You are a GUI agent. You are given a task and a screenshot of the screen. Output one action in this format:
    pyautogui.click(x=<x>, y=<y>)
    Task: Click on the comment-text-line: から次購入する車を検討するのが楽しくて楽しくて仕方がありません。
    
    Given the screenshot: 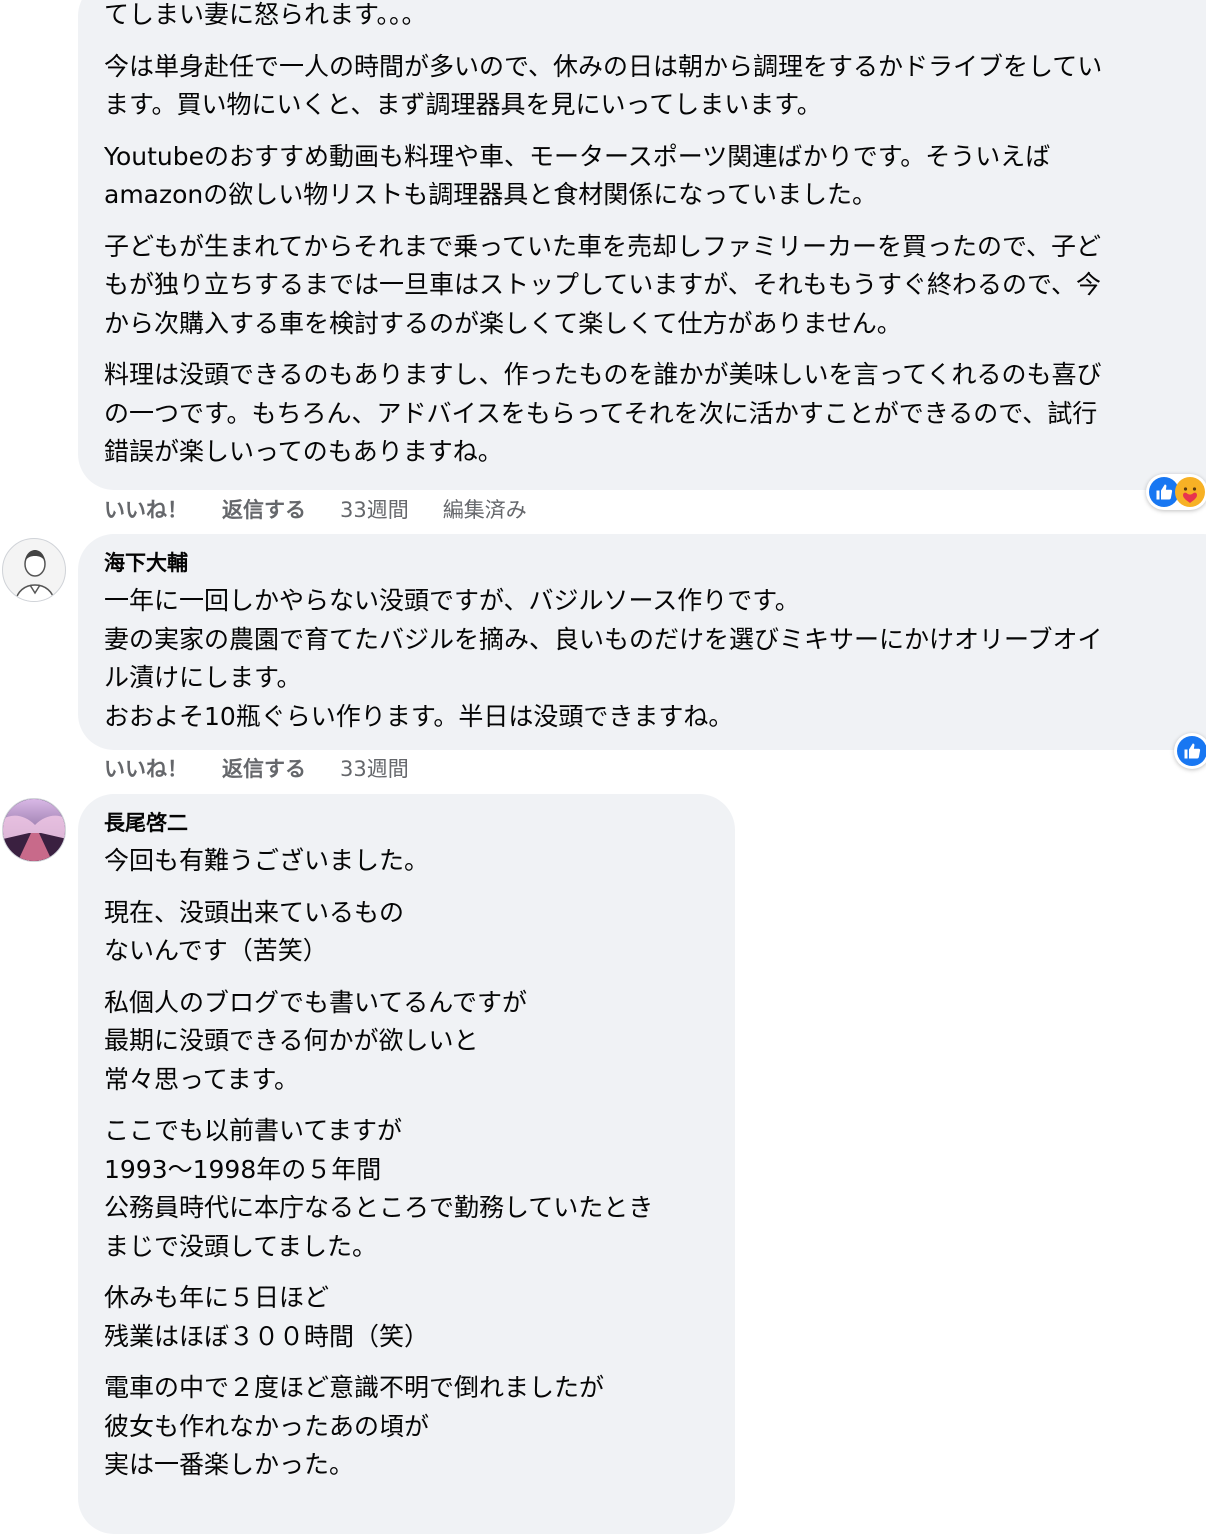 What is the action you would take?
    pyautogui.click(x=503, y=323)
    